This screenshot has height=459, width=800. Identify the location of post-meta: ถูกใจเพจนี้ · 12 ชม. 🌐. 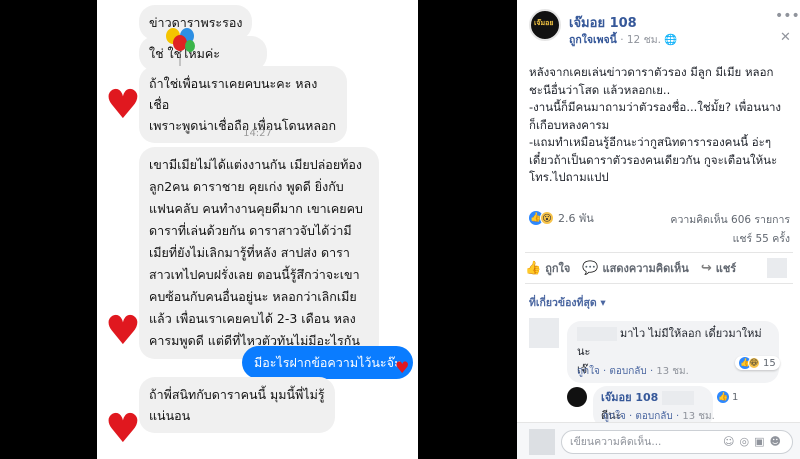
(623, 39).